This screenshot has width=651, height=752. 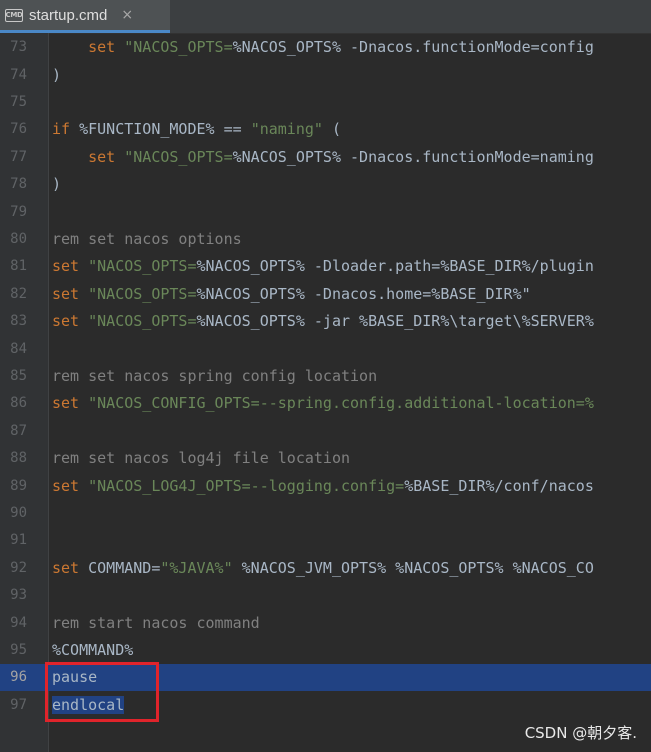 What do you see at coordinates (325, 211) in the screenshot?
I see `code-line: 79` at bounding box center [325, 211].